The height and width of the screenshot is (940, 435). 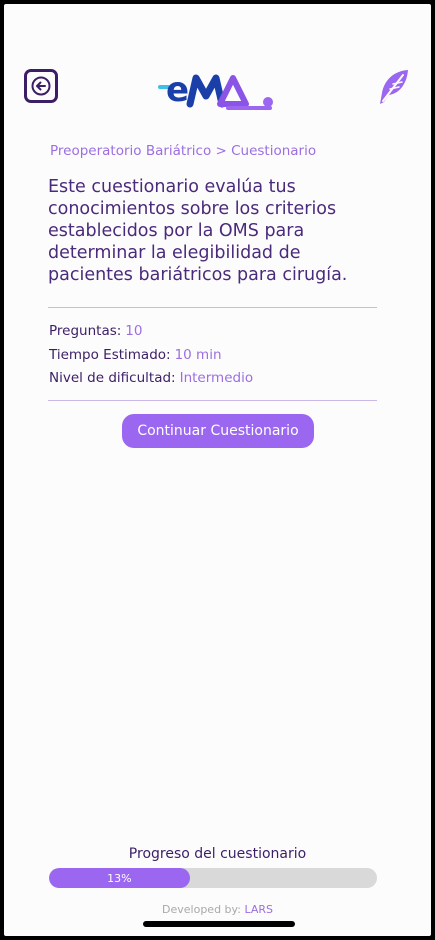 I want to click on footer: Developed by: LARS, so click(x=217, y=909).